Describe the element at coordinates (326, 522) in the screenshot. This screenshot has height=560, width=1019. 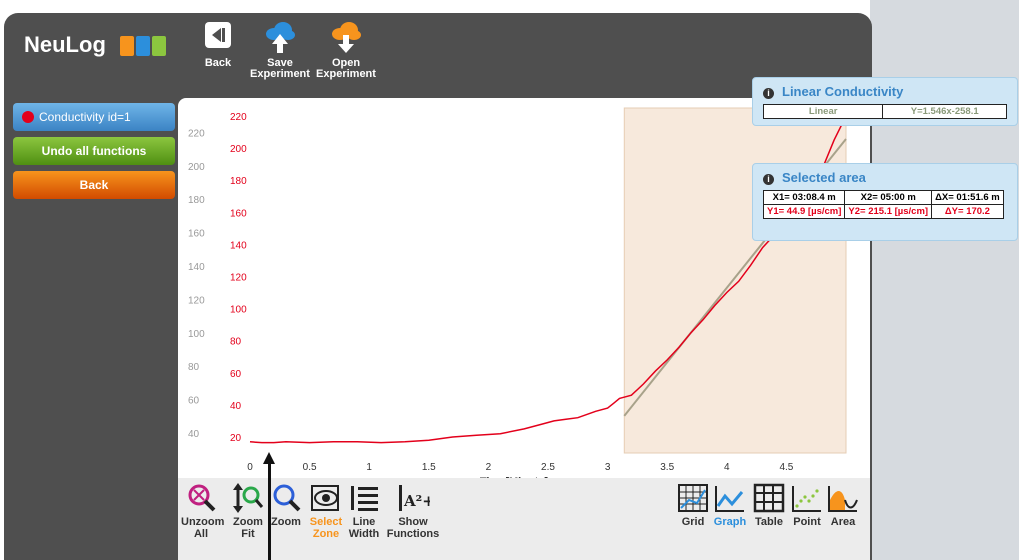
I see `select-label-1: Select` at that location.